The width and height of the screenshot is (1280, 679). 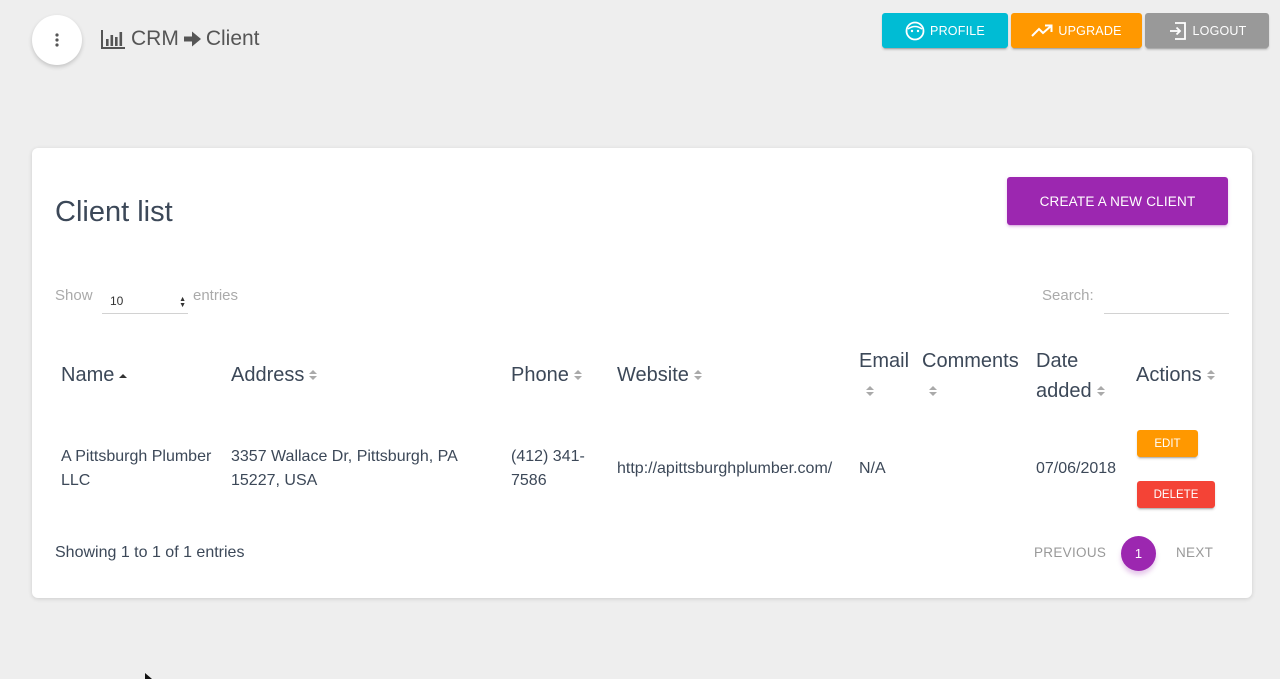 What do you see at coordinates (1070, 552) in the screenshot?
I see `pagination-previous: PREVIOUS` at bounding box center [1070, 552].